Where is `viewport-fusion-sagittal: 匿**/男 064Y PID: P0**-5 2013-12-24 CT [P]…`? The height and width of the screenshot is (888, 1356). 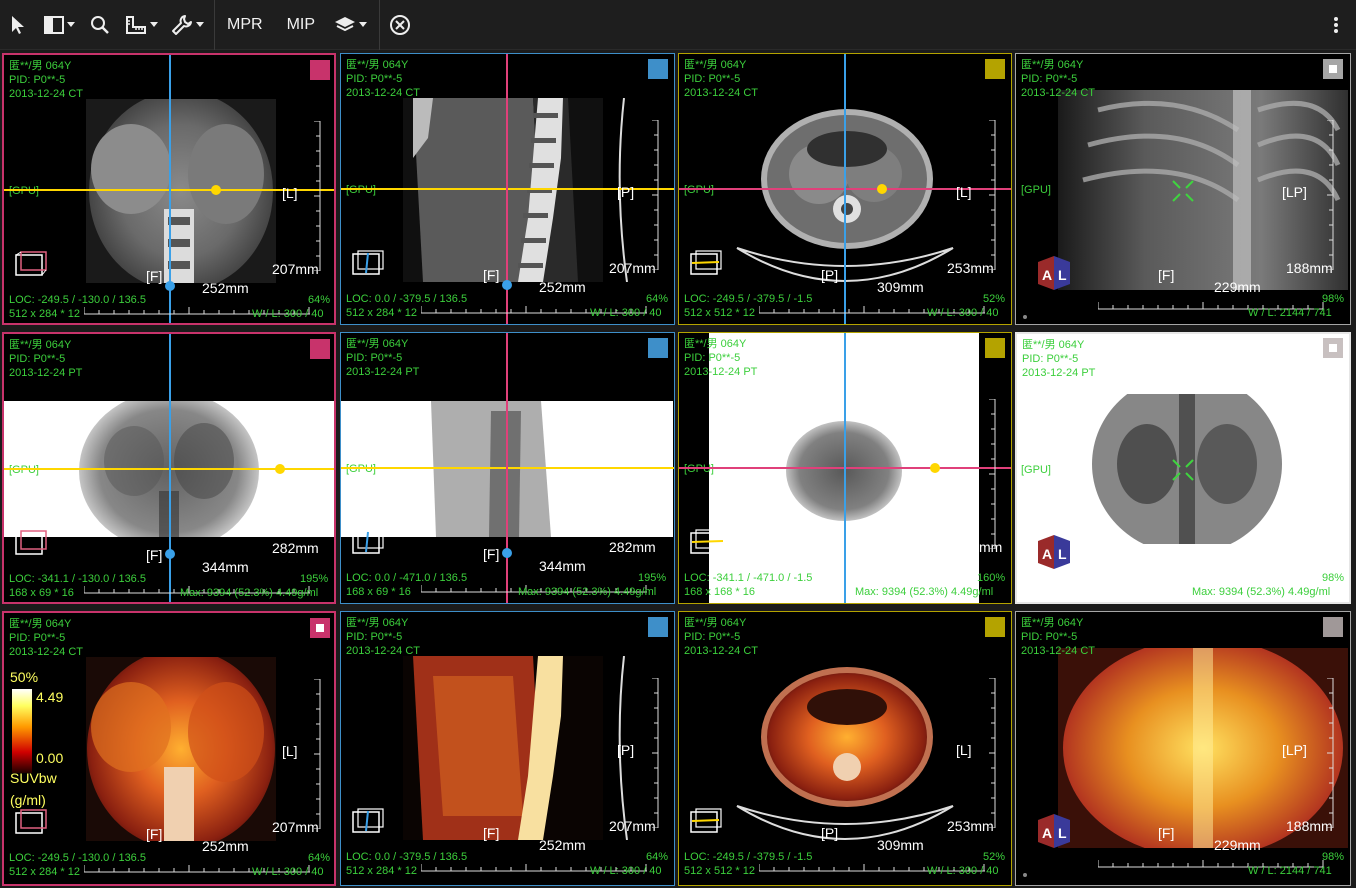
viewport-fusion-sagittal: 匿**/男 064Y PID: P0**-5 2013-12-24 CT [P]… is located at coordinates (507, 748).